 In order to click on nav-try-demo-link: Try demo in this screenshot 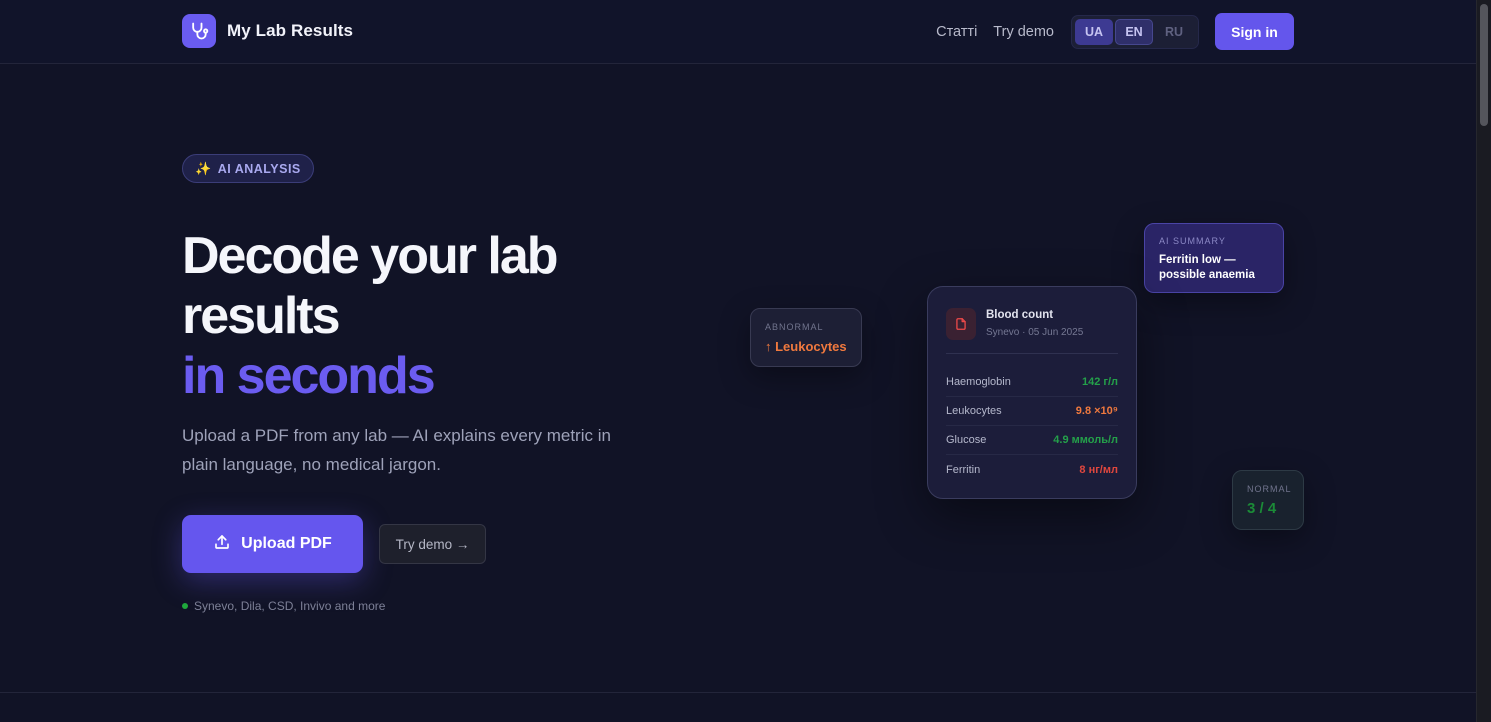, I will do `click(1023, 32)`.